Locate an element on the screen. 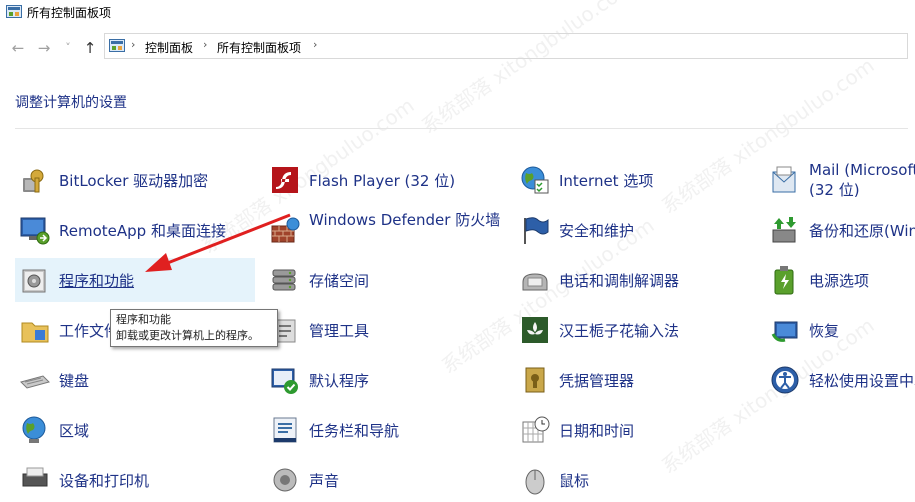 The width and height of the screenshot is (915, 502). annotation-arrow is located at coordinates (218, 242).